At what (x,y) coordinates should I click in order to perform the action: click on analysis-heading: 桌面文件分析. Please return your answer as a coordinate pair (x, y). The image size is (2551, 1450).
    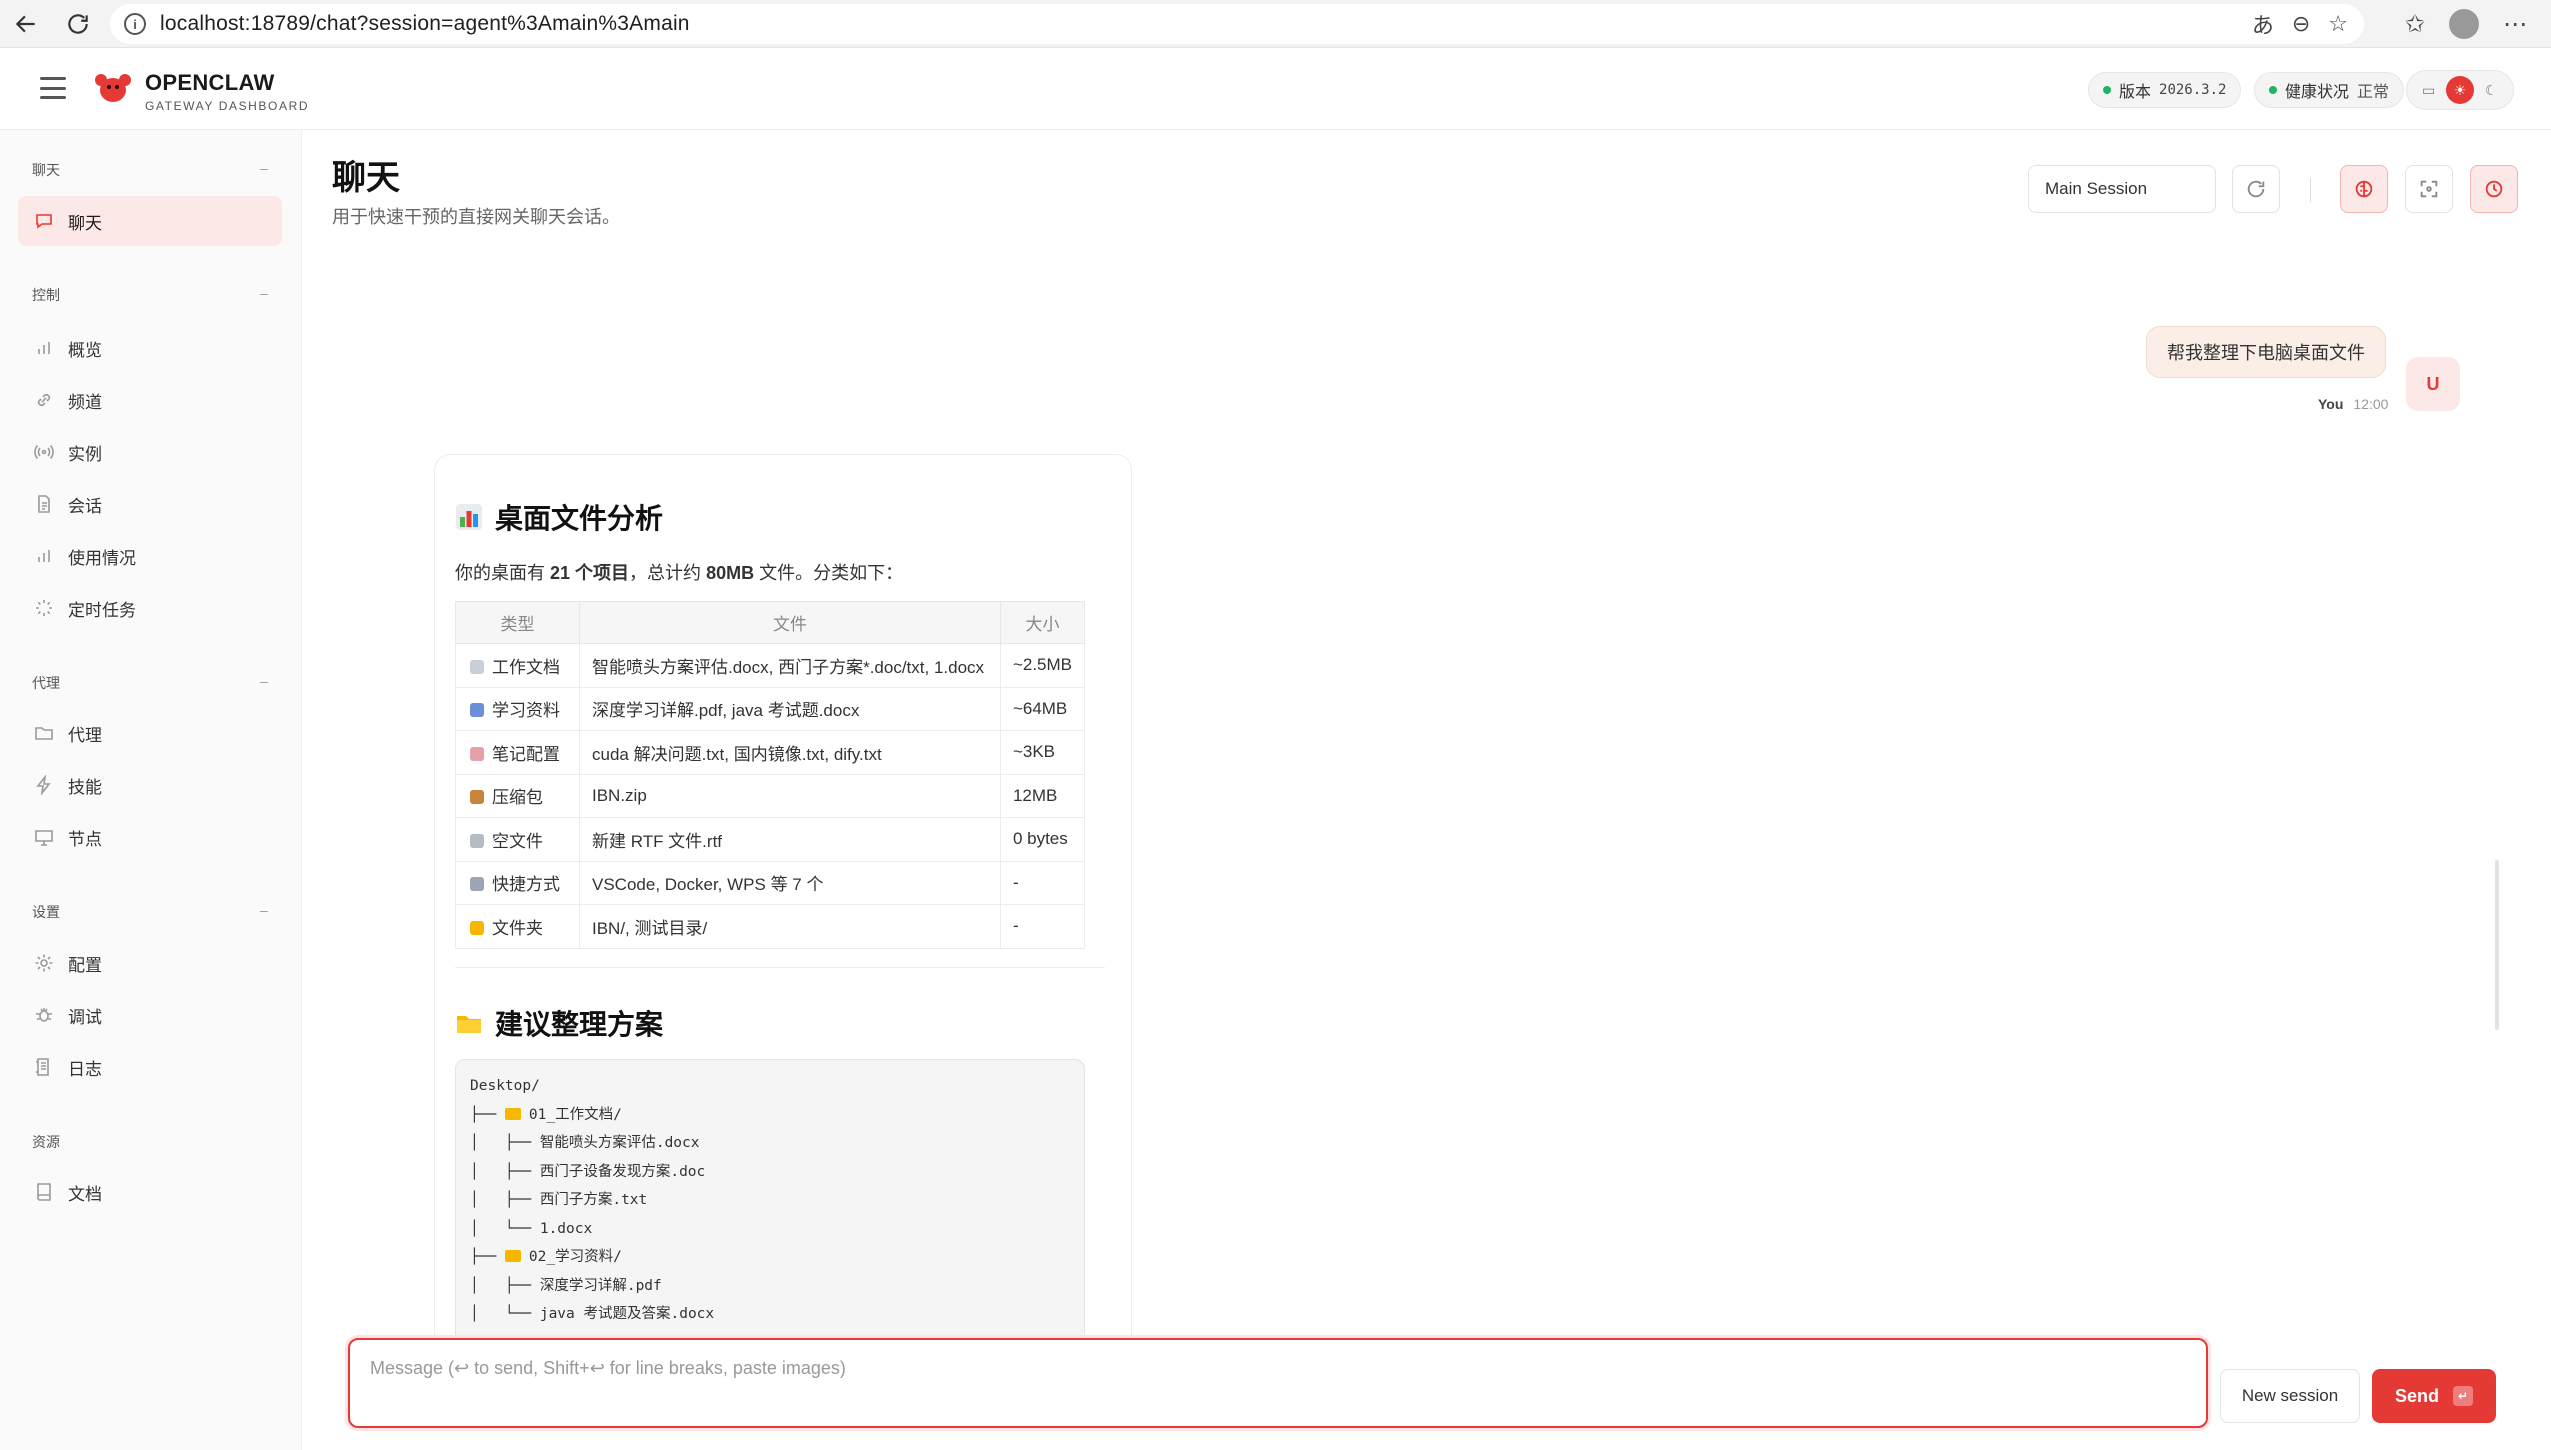
    Looking at the image, I should click on (559, 517).